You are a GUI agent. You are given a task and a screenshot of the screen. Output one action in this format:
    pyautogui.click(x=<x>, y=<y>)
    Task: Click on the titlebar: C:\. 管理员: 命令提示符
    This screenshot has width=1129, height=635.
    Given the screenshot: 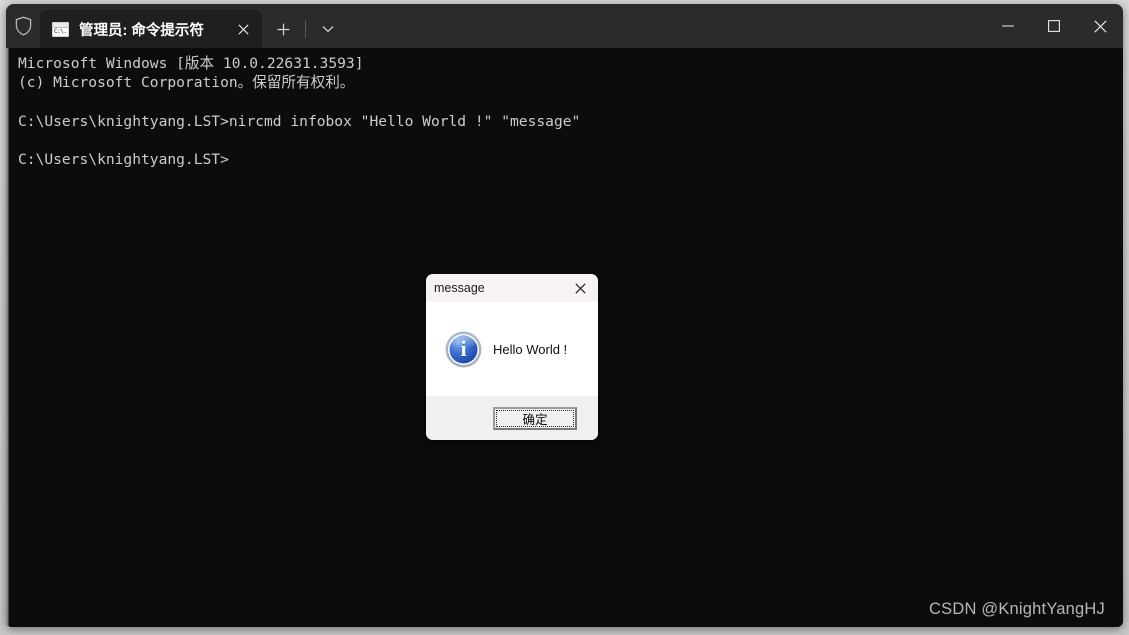 What is the action you would take?
    pyautogui.click(x=564, y=26)
    